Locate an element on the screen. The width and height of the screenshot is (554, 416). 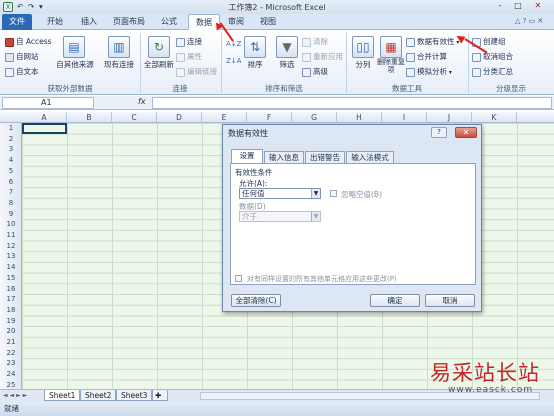
edit-links-icon is located at coordinates (180, 72).